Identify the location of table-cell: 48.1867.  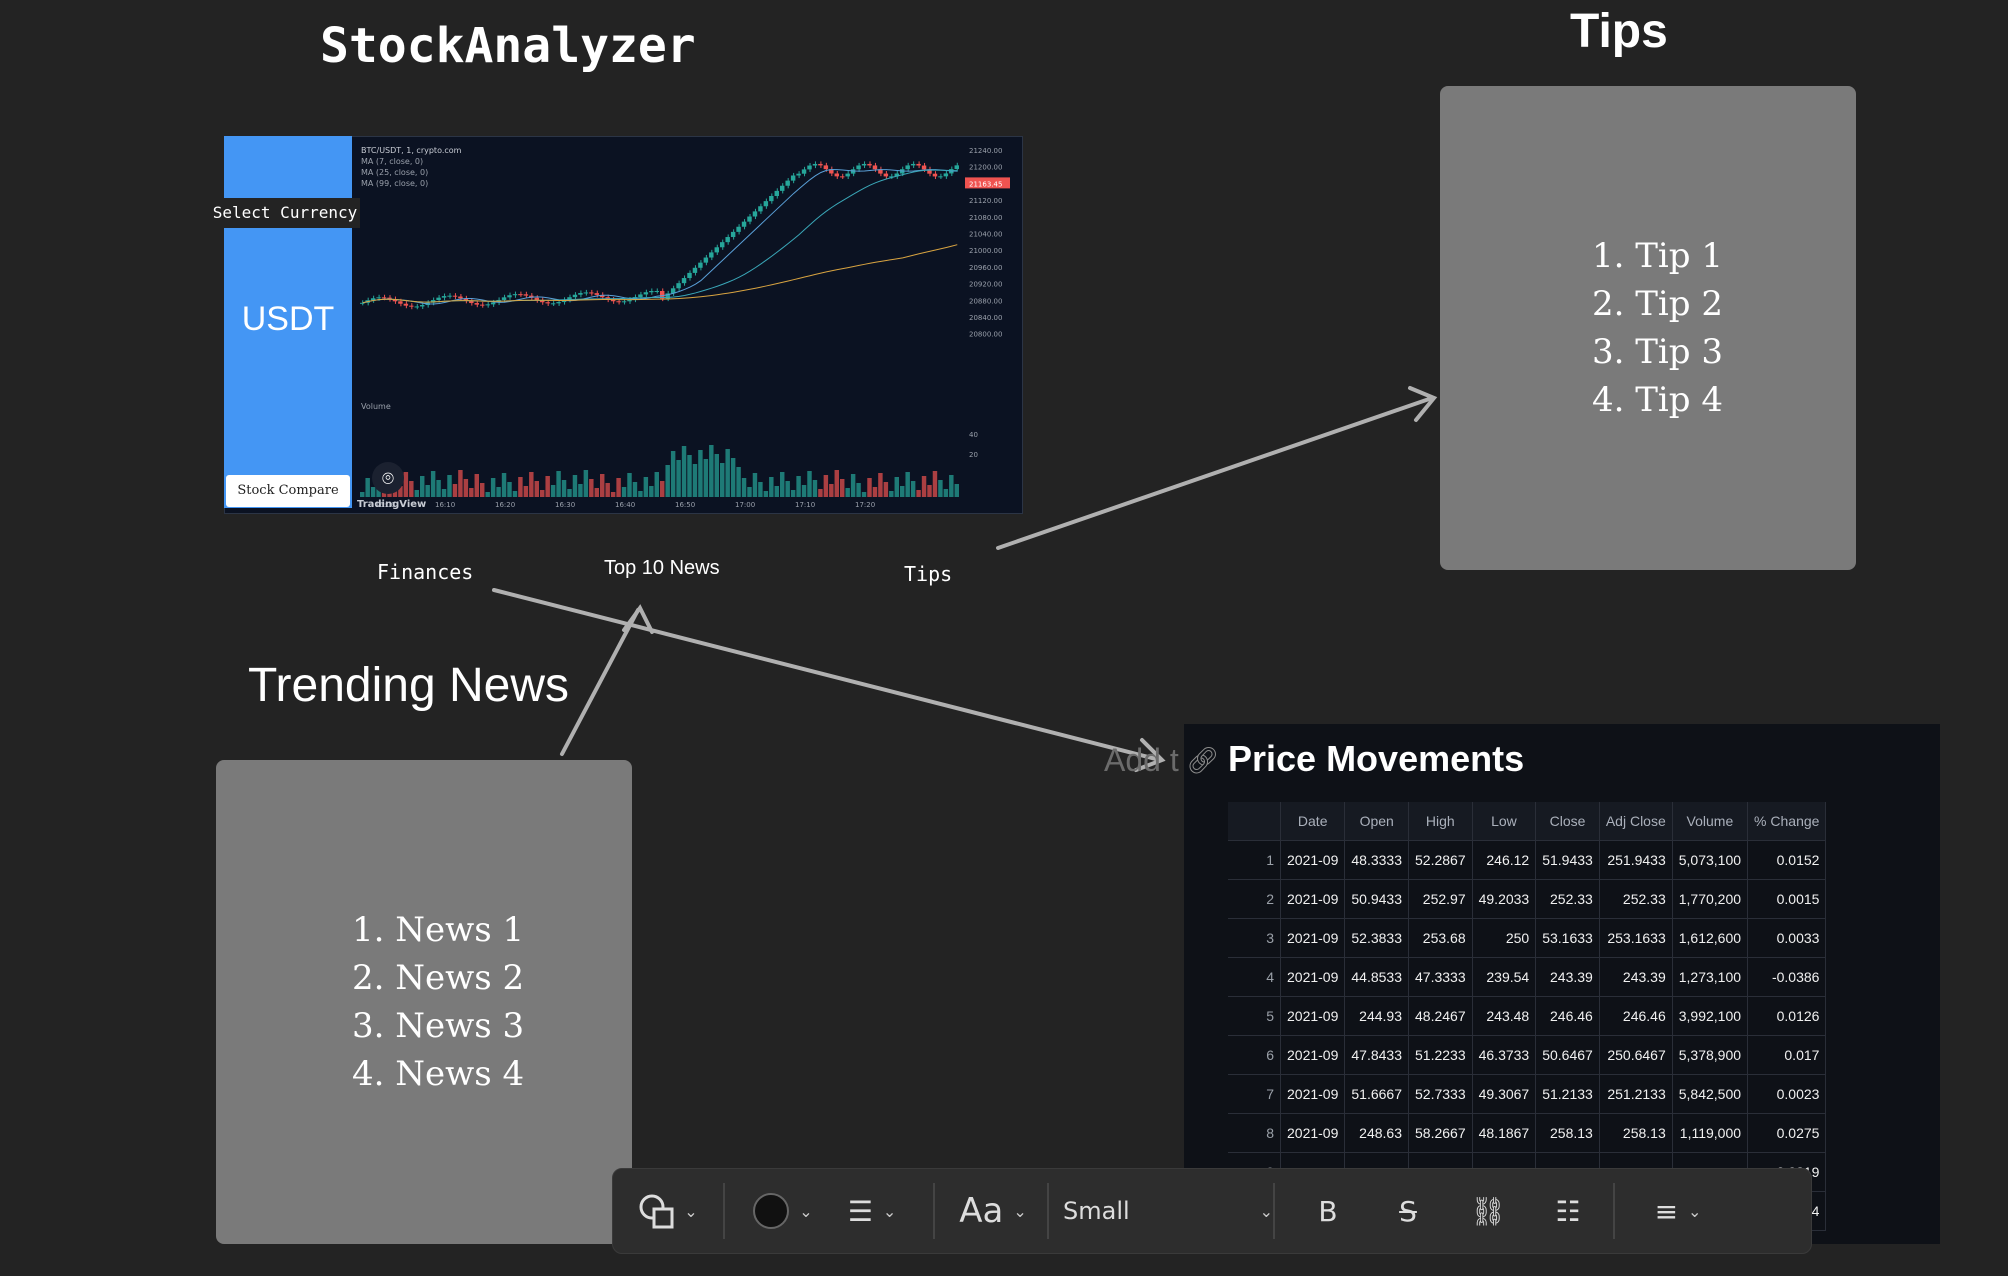
(1504, 1133).